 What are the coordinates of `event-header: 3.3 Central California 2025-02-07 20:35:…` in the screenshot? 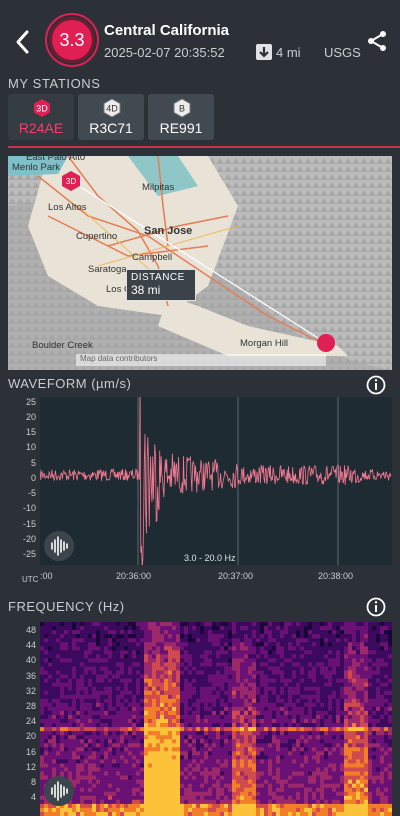 It's located at (200, 36).